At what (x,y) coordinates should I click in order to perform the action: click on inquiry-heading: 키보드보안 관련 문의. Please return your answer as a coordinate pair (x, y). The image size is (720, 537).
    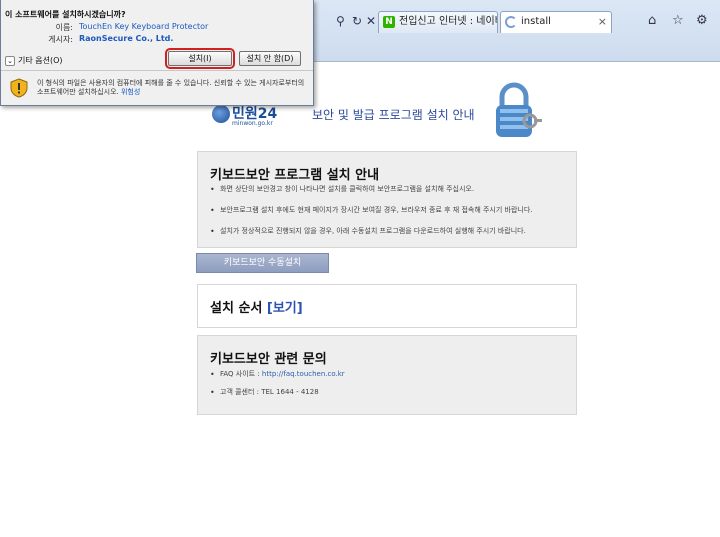
    Looking at the image, I should click on (268, 359).